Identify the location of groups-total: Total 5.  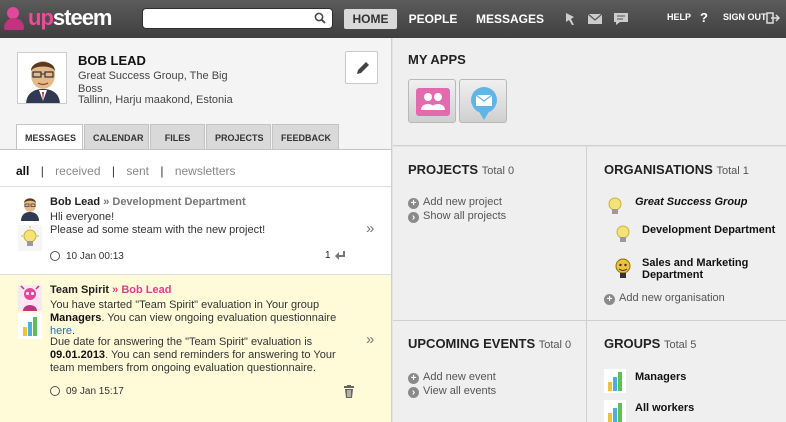
(680, 345).